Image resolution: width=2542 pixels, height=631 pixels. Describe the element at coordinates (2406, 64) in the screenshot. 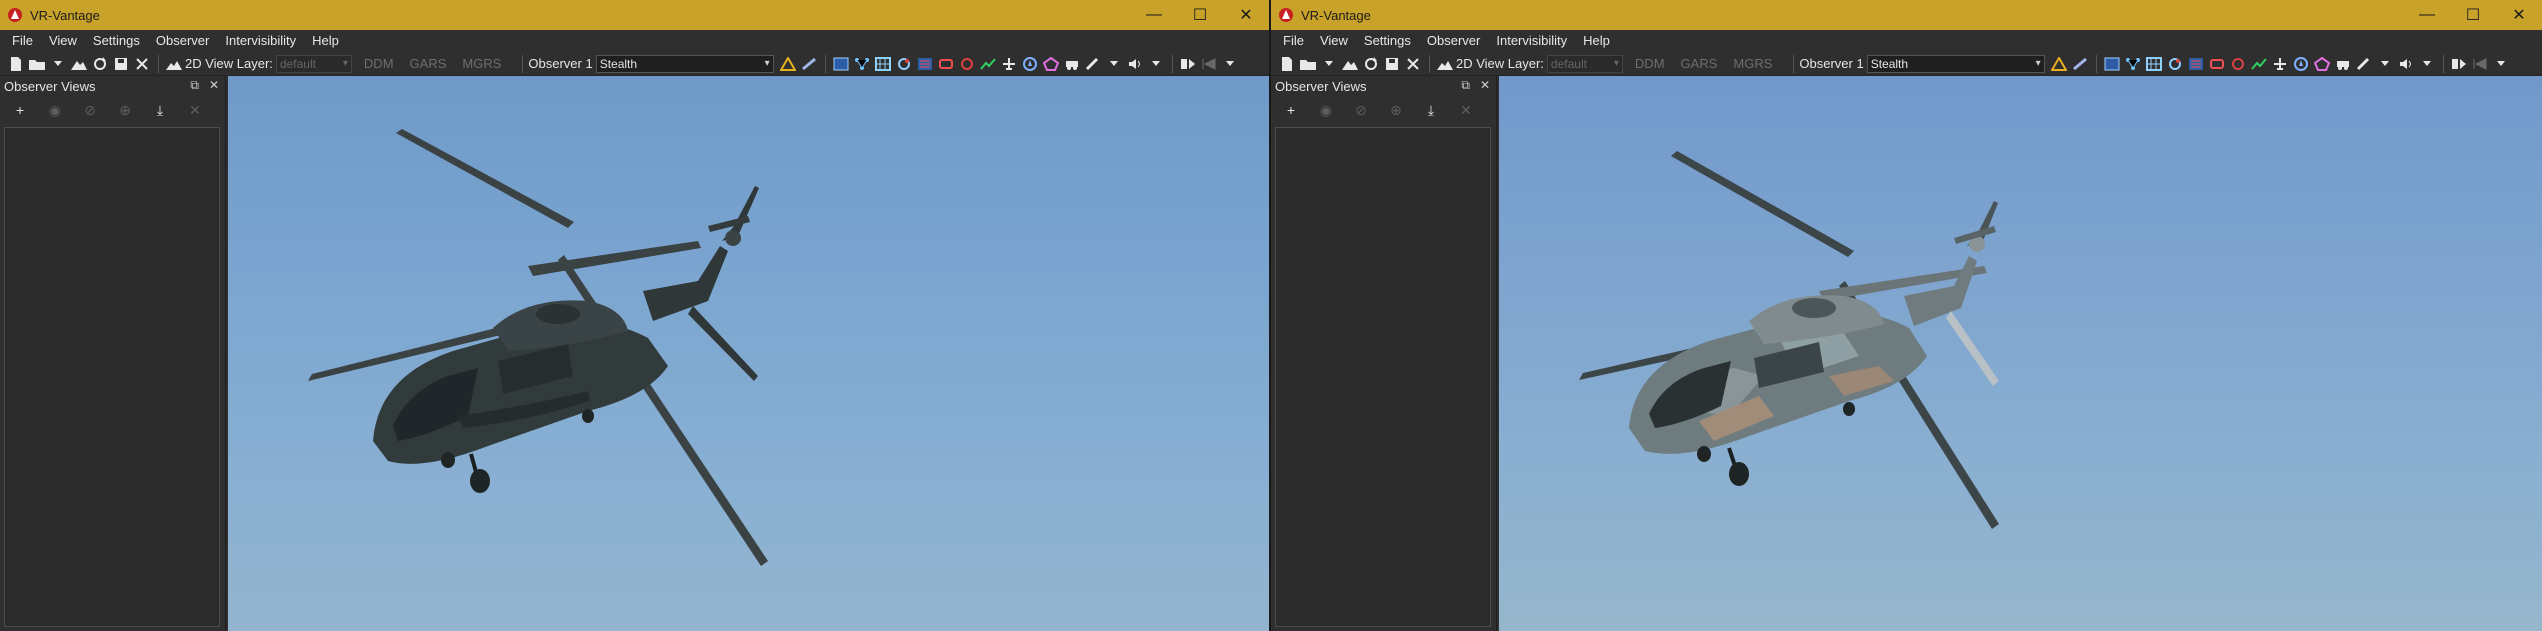

I see `speaker-icon` at that location.